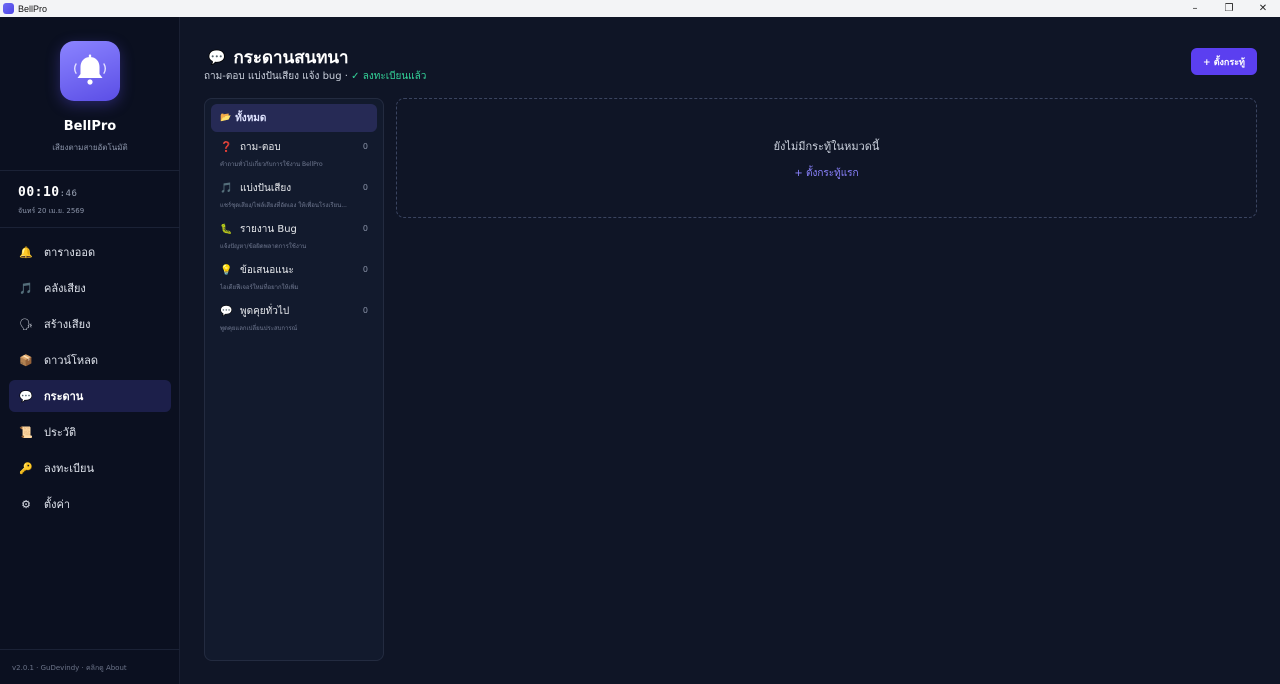  Describe the element at coordinates (276, 76) in the screenshot. I see `subtitle-text: ถาม-ตอบ แบ่งปันเสียง แจ้ง bug ·` at that location.